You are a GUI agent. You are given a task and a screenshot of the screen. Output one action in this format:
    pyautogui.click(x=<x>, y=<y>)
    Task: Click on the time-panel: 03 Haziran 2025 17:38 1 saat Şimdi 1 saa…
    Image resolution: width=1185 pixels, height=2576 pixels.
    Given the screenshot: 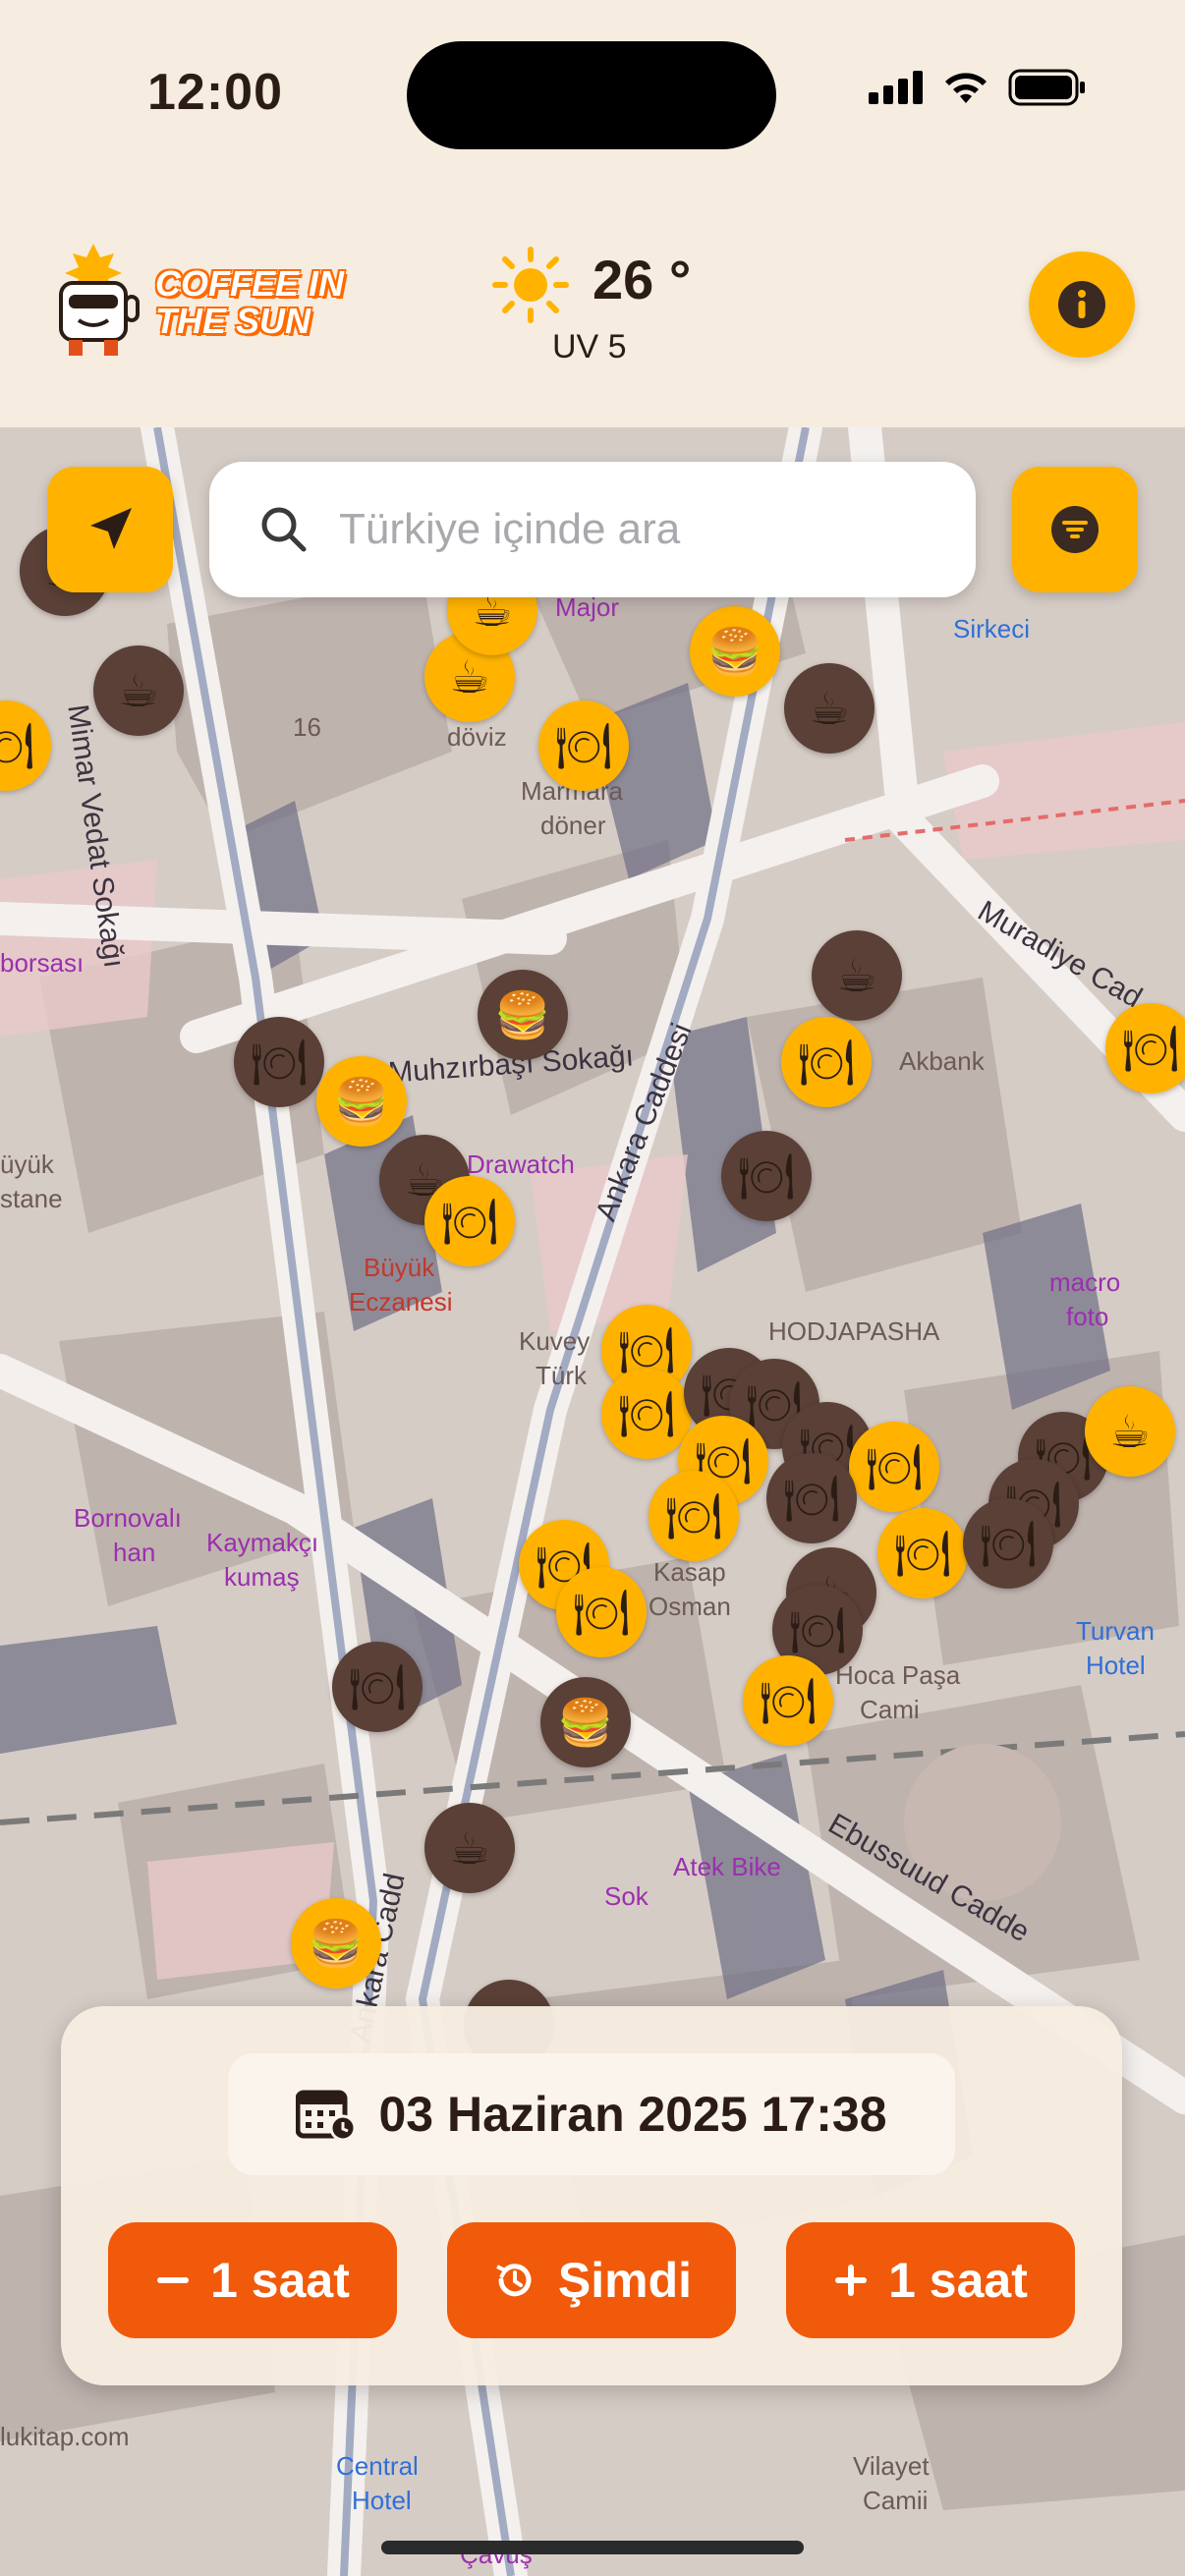 What is the action you would take?
    pyautogui.click(x=592, y=2195)
    